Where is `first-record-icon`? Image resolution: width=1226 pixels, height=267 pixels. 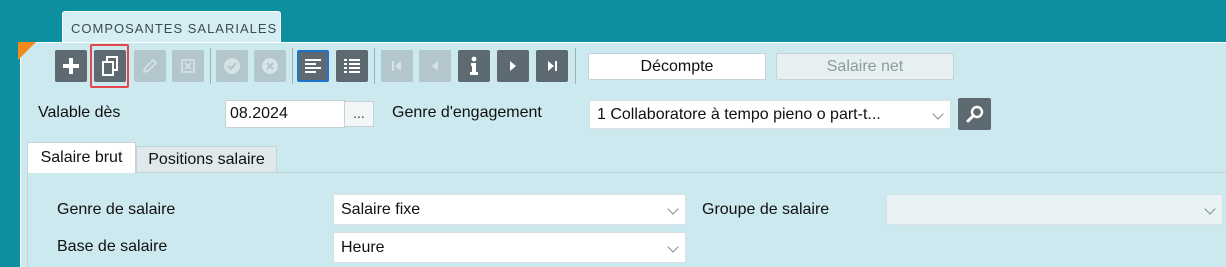 first-record-icon is located at coordinates (396, 66).